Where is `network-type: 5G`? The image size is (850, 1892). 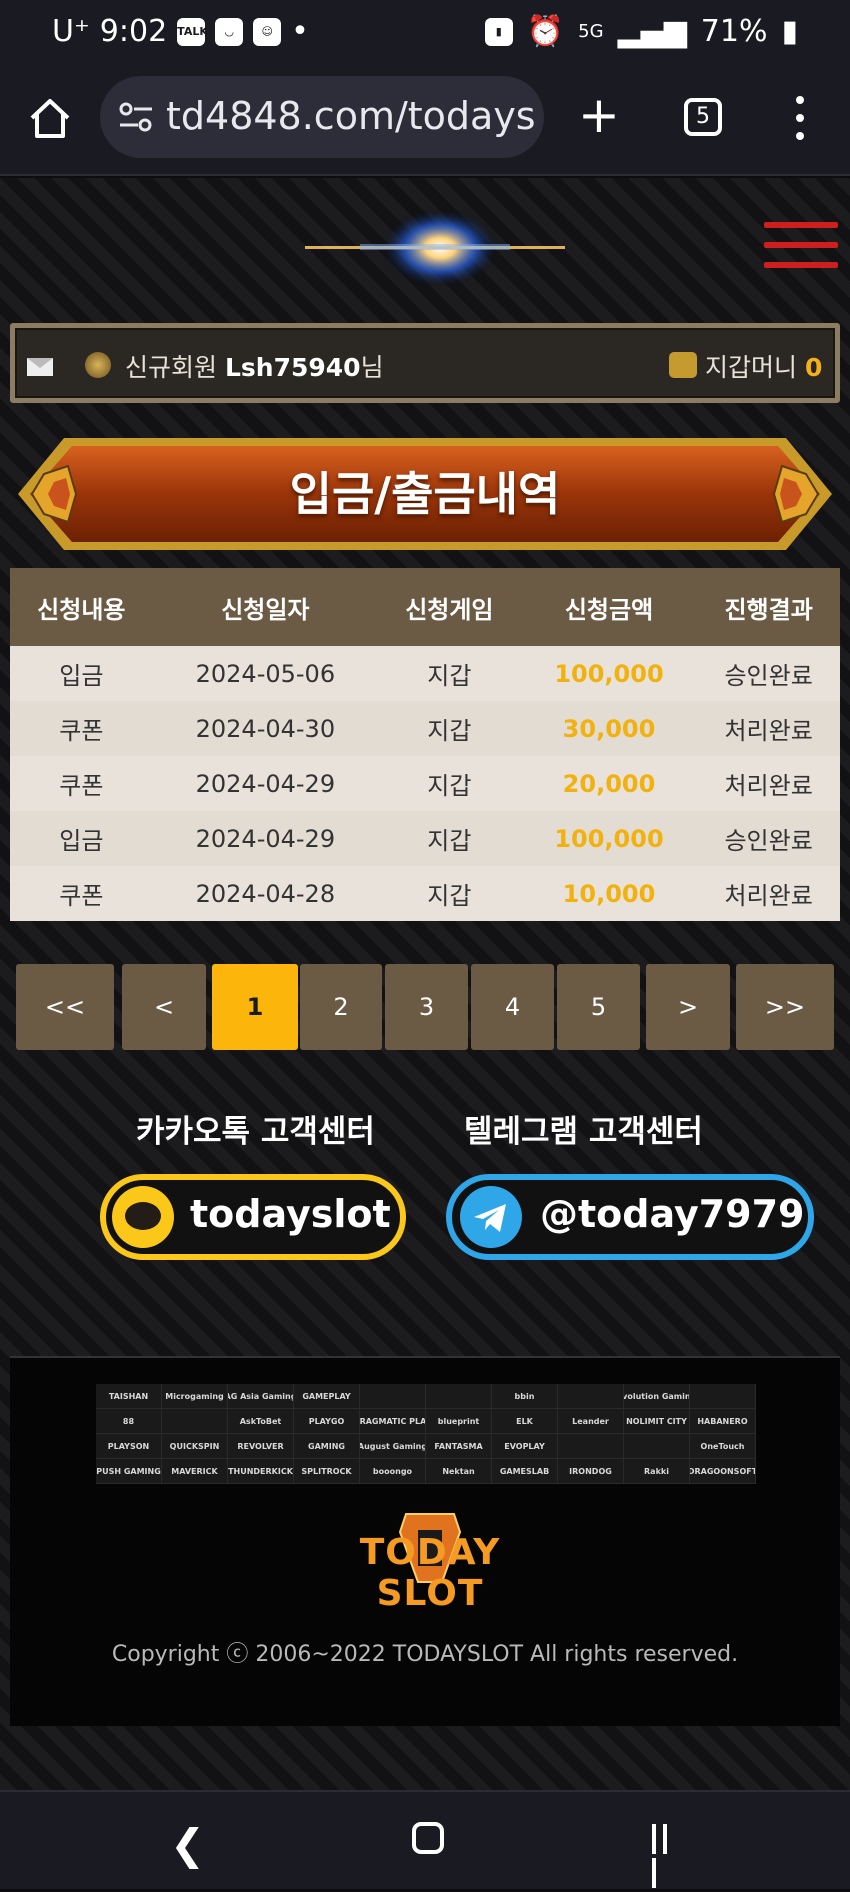
network-type: 5G is located at coordinates (591, 31).